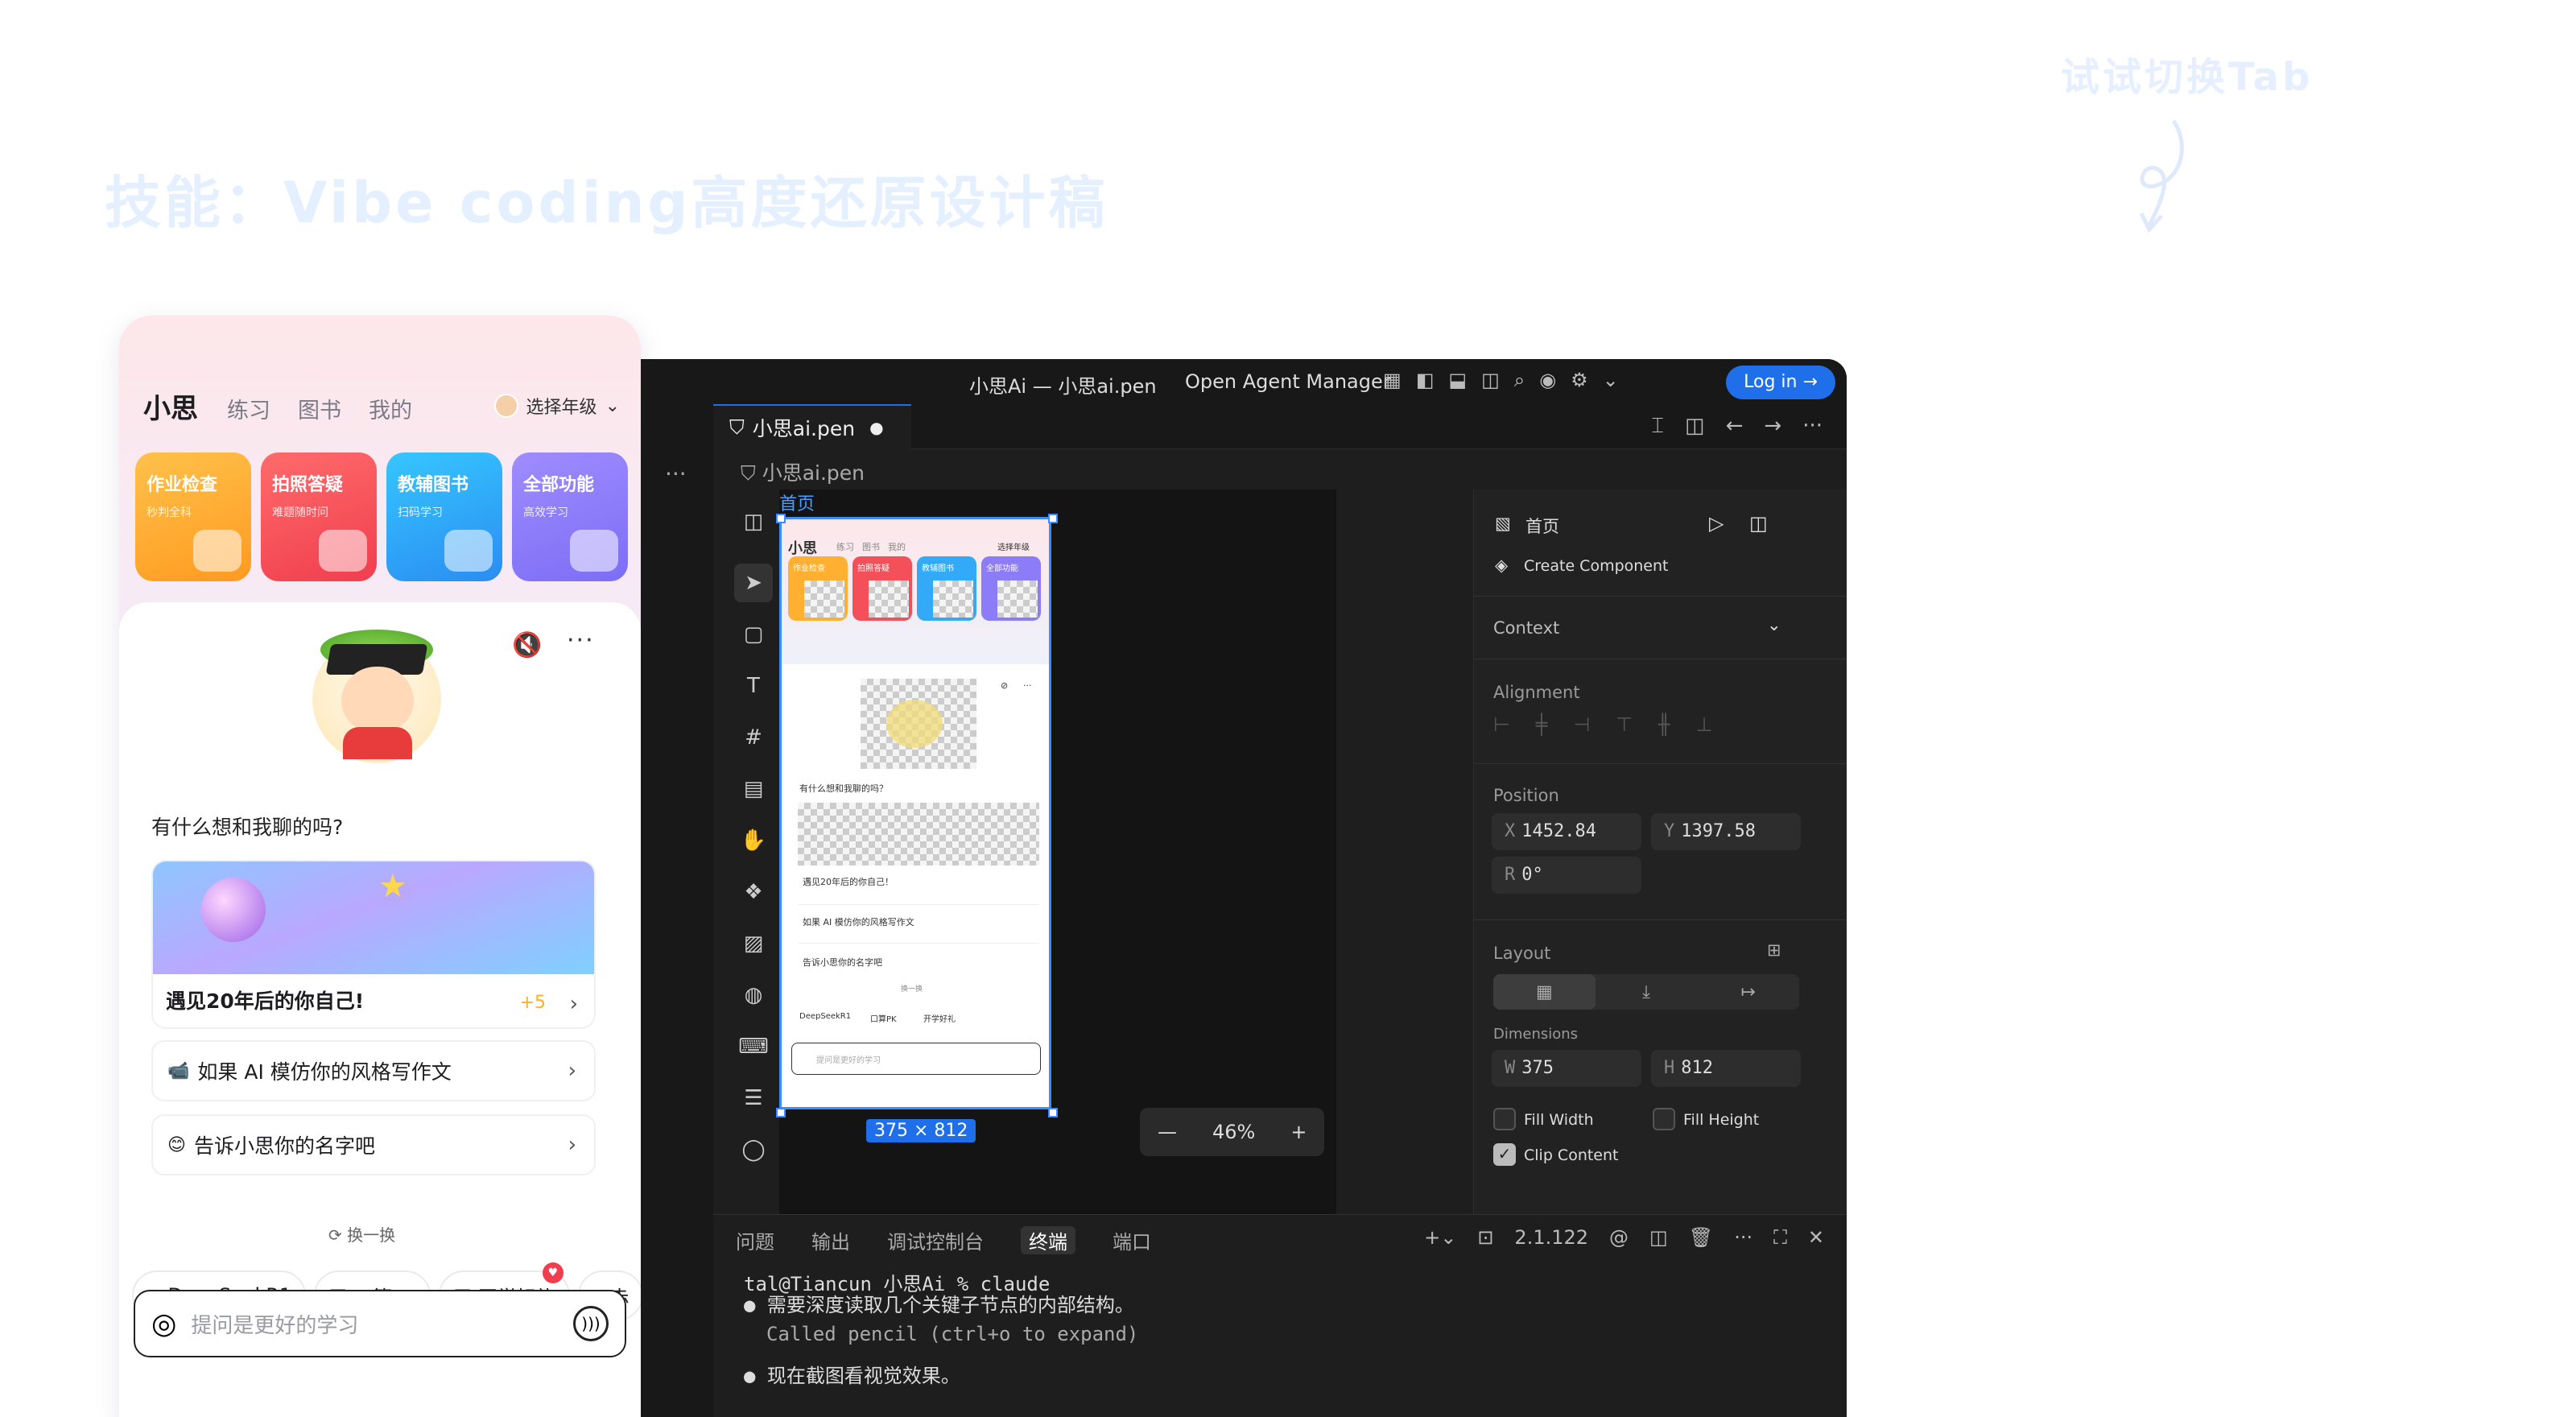  I want to click on search-icon: ⌕, so click(1519, 380).